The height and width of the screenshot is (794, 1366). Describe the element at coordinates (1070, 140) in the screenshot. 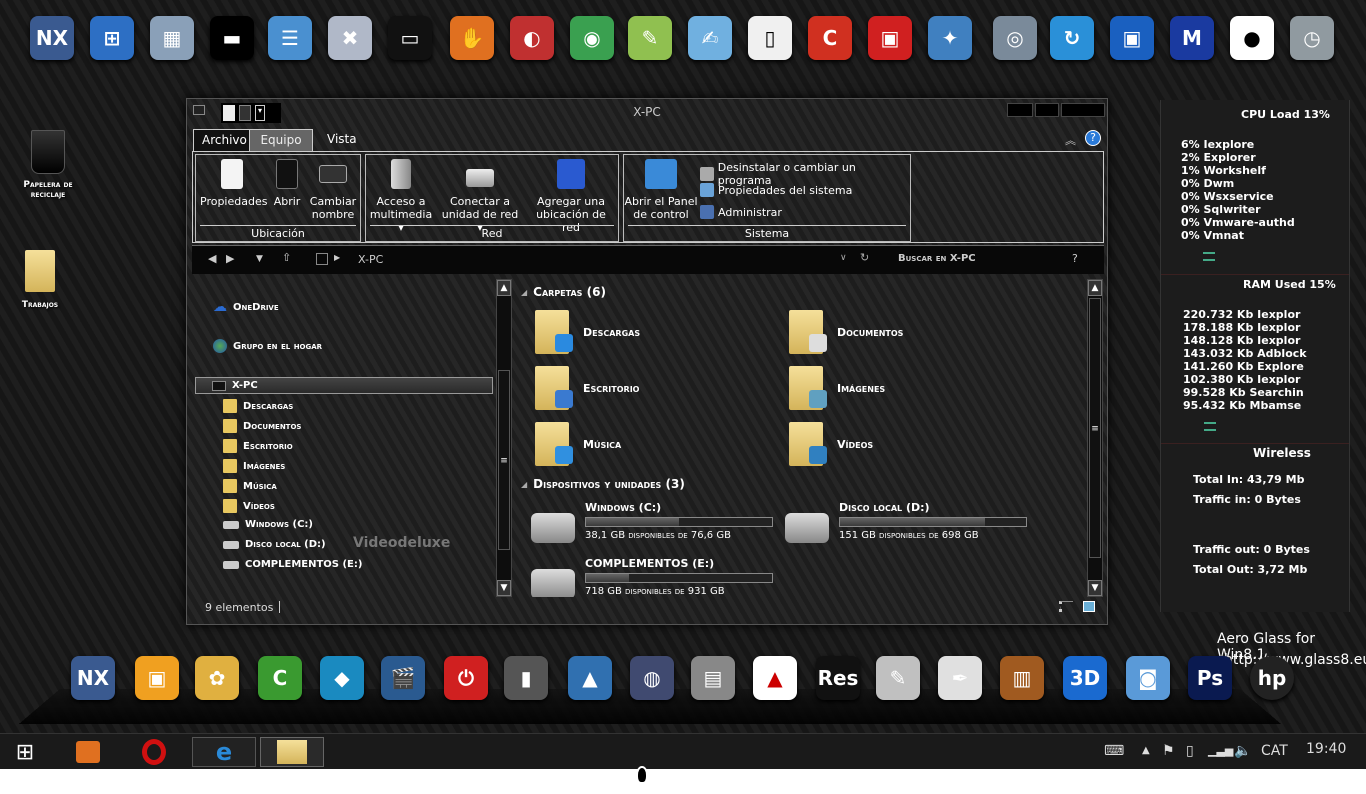

I see `collapse-ribbon-icon: ︽` at that location.